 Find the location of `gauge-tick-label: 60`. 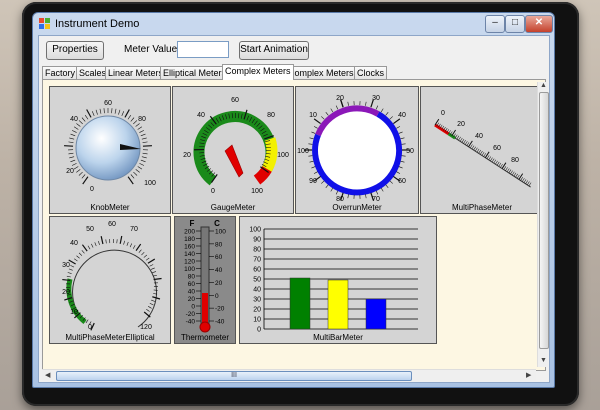

gauge-tick-label: 60 is located at coordinates (235, 100).